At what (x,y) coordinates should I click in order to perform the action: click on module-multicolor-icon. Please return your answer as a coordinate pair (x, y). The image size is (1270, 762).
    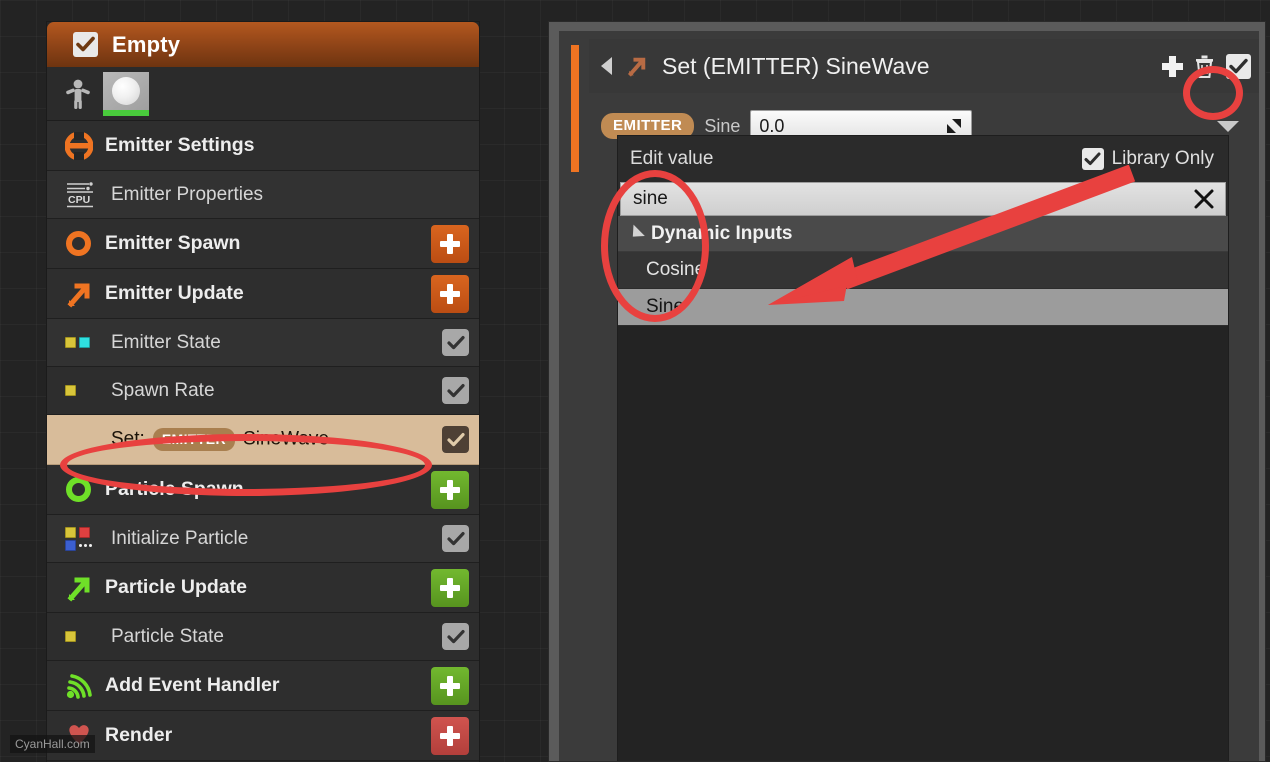
    Looking at the image, I should click on (85, 538).